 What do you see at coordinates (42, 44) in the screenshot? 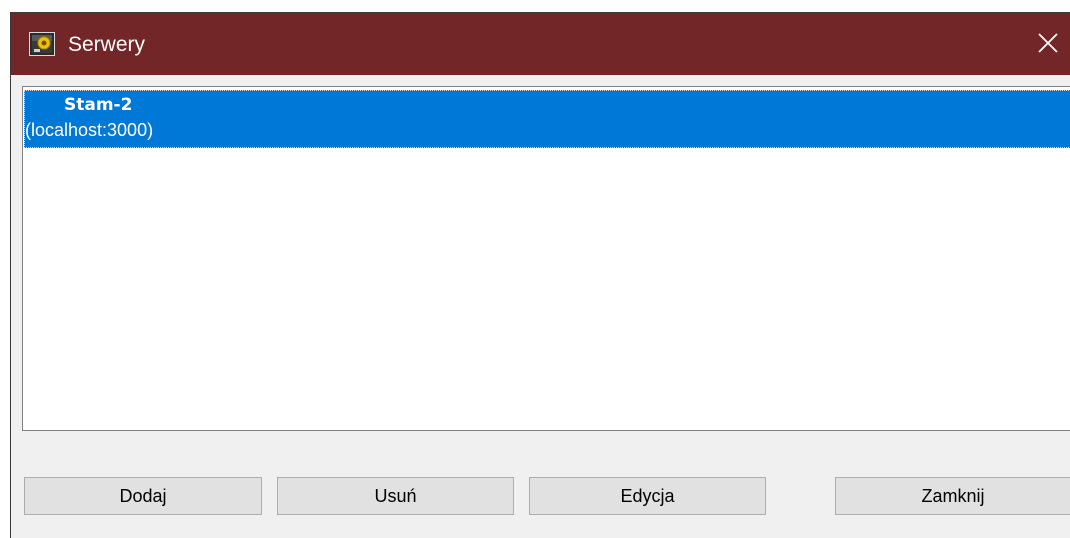
I see `server-app-icon` at bounding box center [42, 44].